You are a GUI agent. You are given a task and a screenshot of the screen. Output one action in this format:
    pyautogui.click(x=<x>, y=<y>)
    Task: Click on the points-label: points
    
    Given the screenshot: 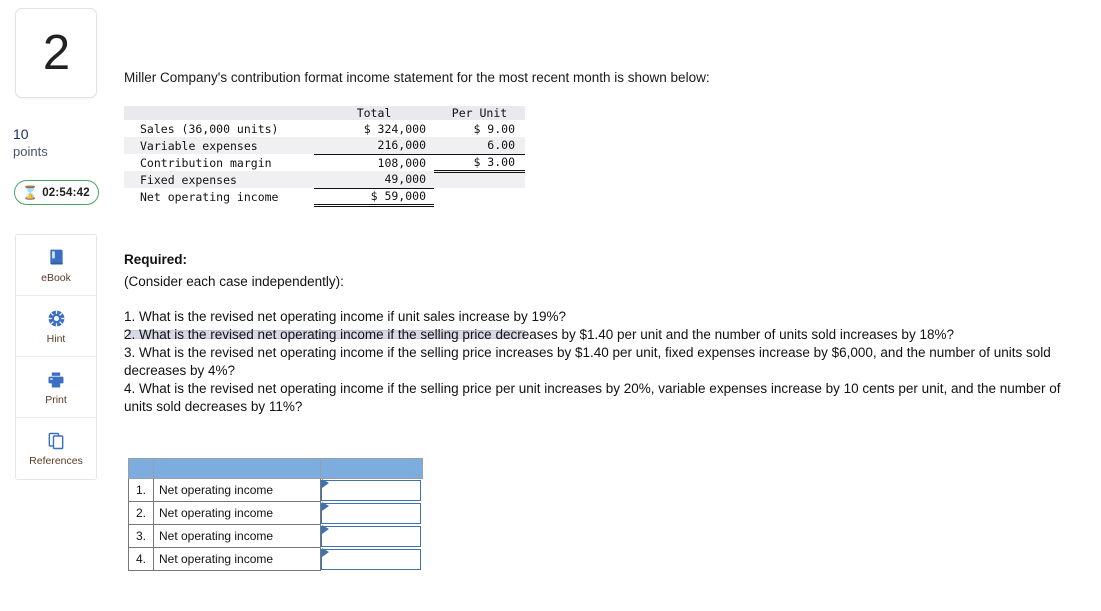 What is the action you would take?
    pyautogui.click(x=30, y=151)
    